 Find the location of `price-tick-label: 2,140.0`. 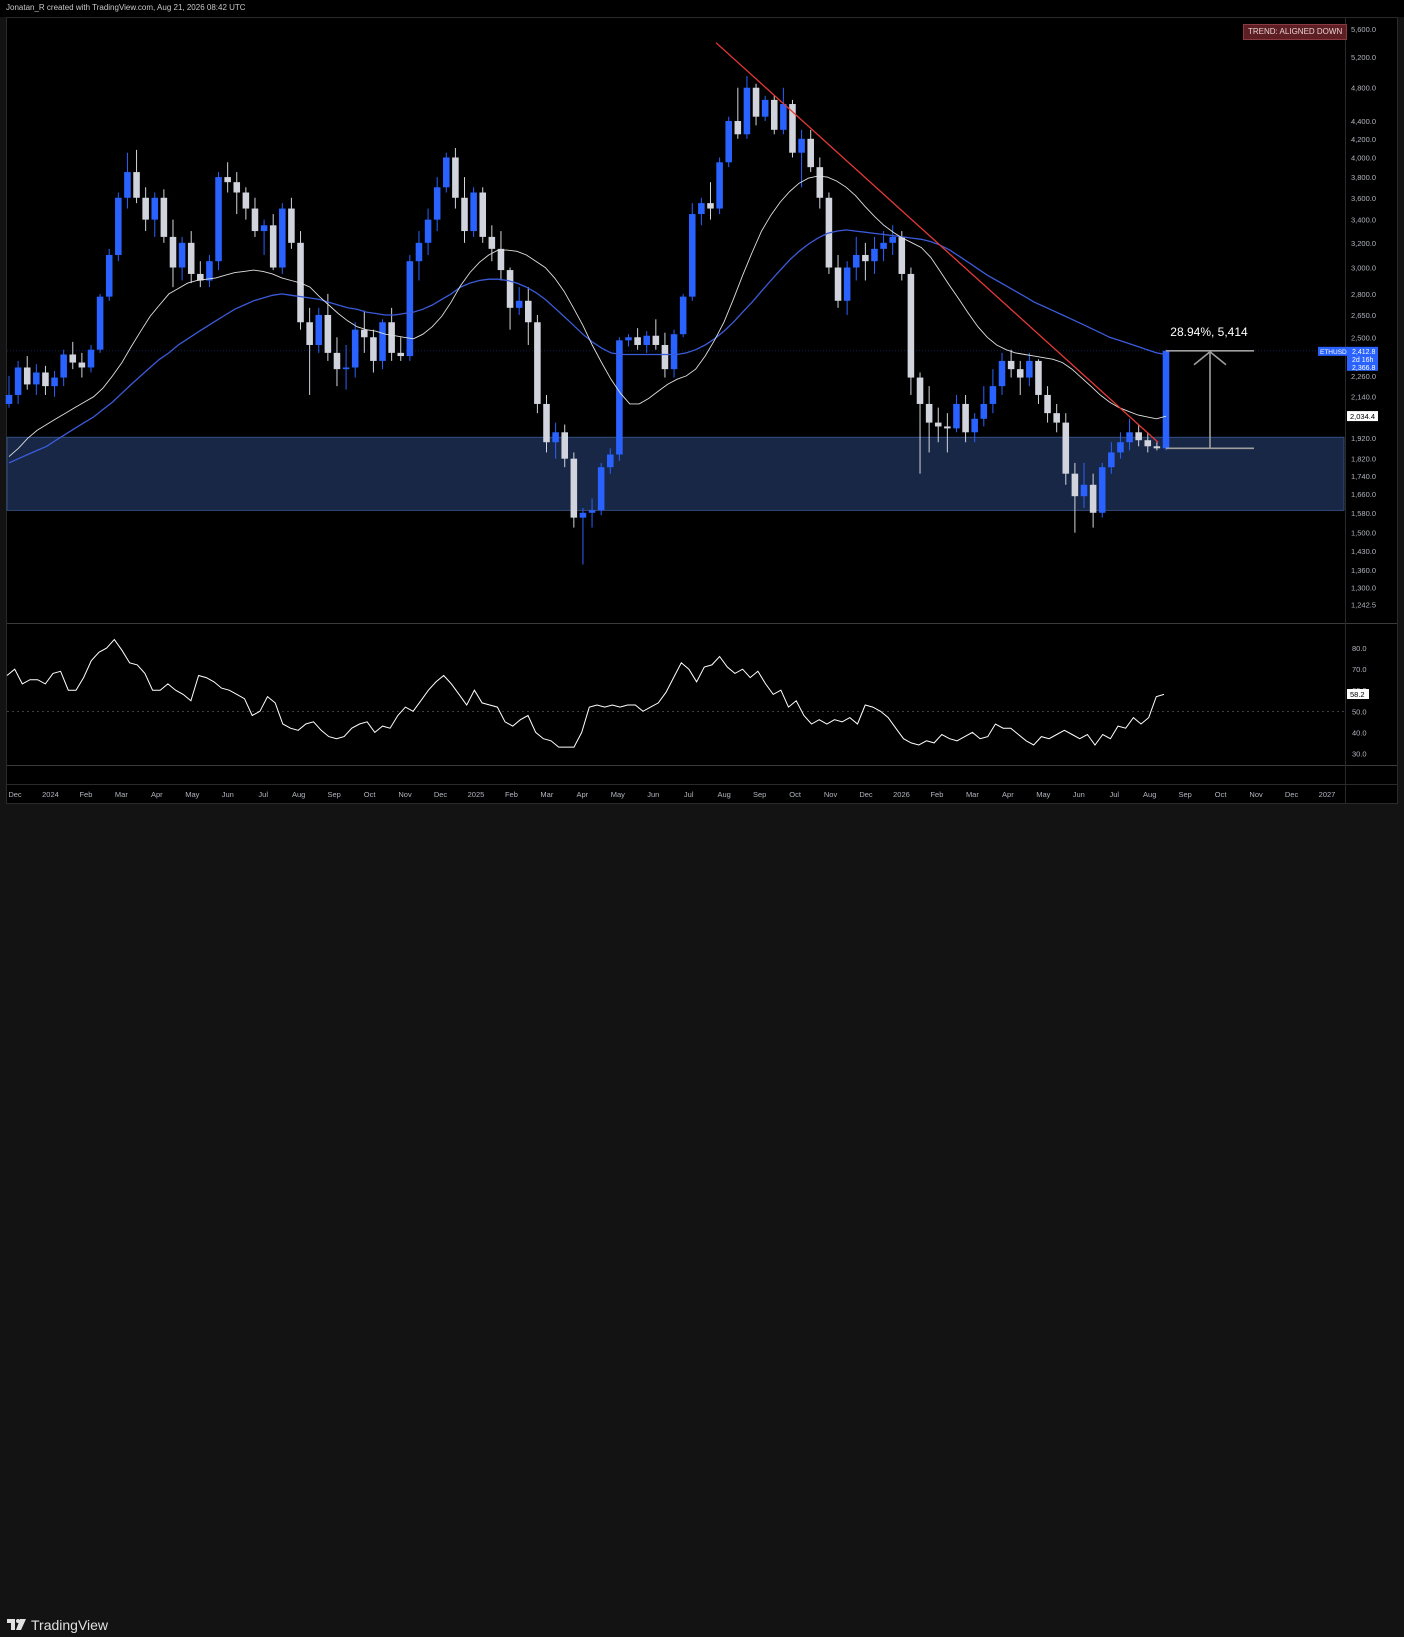

price-tick-label: 2,140.0 is located at coordinates (1363, 397).